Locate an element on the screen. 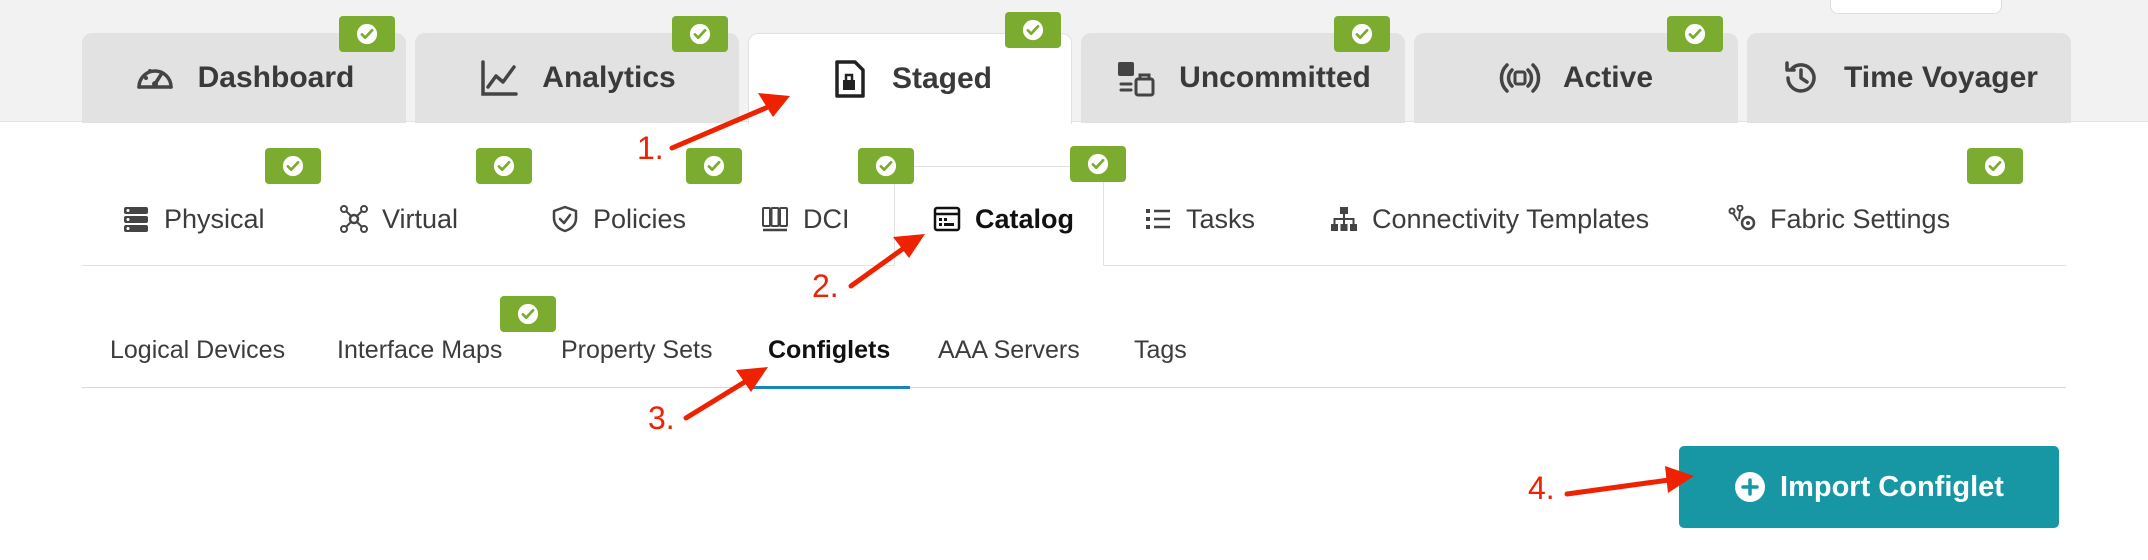  dci-icon is located at coordinates (775, 219).